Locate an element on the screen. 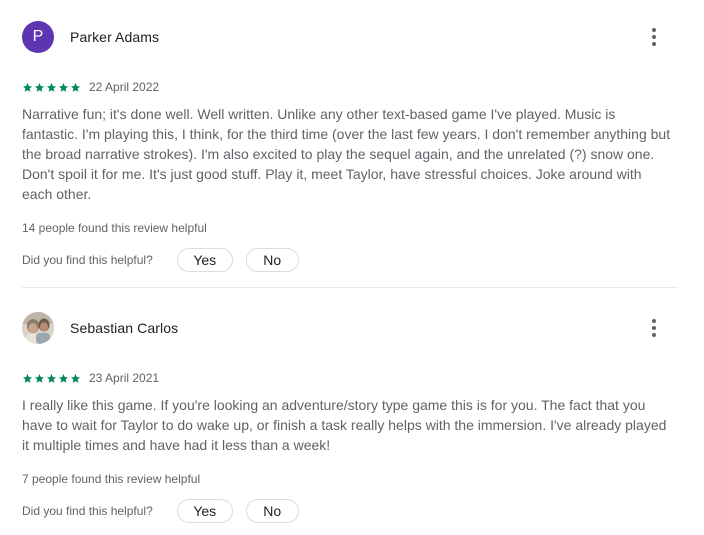 The width and height of the screenshot is (704, 535). avatar: P is located at coordinates (38, 37).